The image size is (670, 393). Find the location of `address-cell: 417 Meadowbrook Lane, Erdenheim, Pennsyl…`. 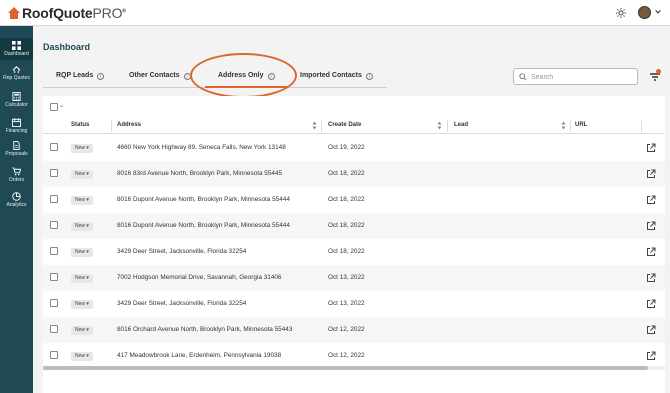

address-cell: 417 Meadowbrook Lane, Erdenheim, Pennsyl… is located at coordinates (199, 355).